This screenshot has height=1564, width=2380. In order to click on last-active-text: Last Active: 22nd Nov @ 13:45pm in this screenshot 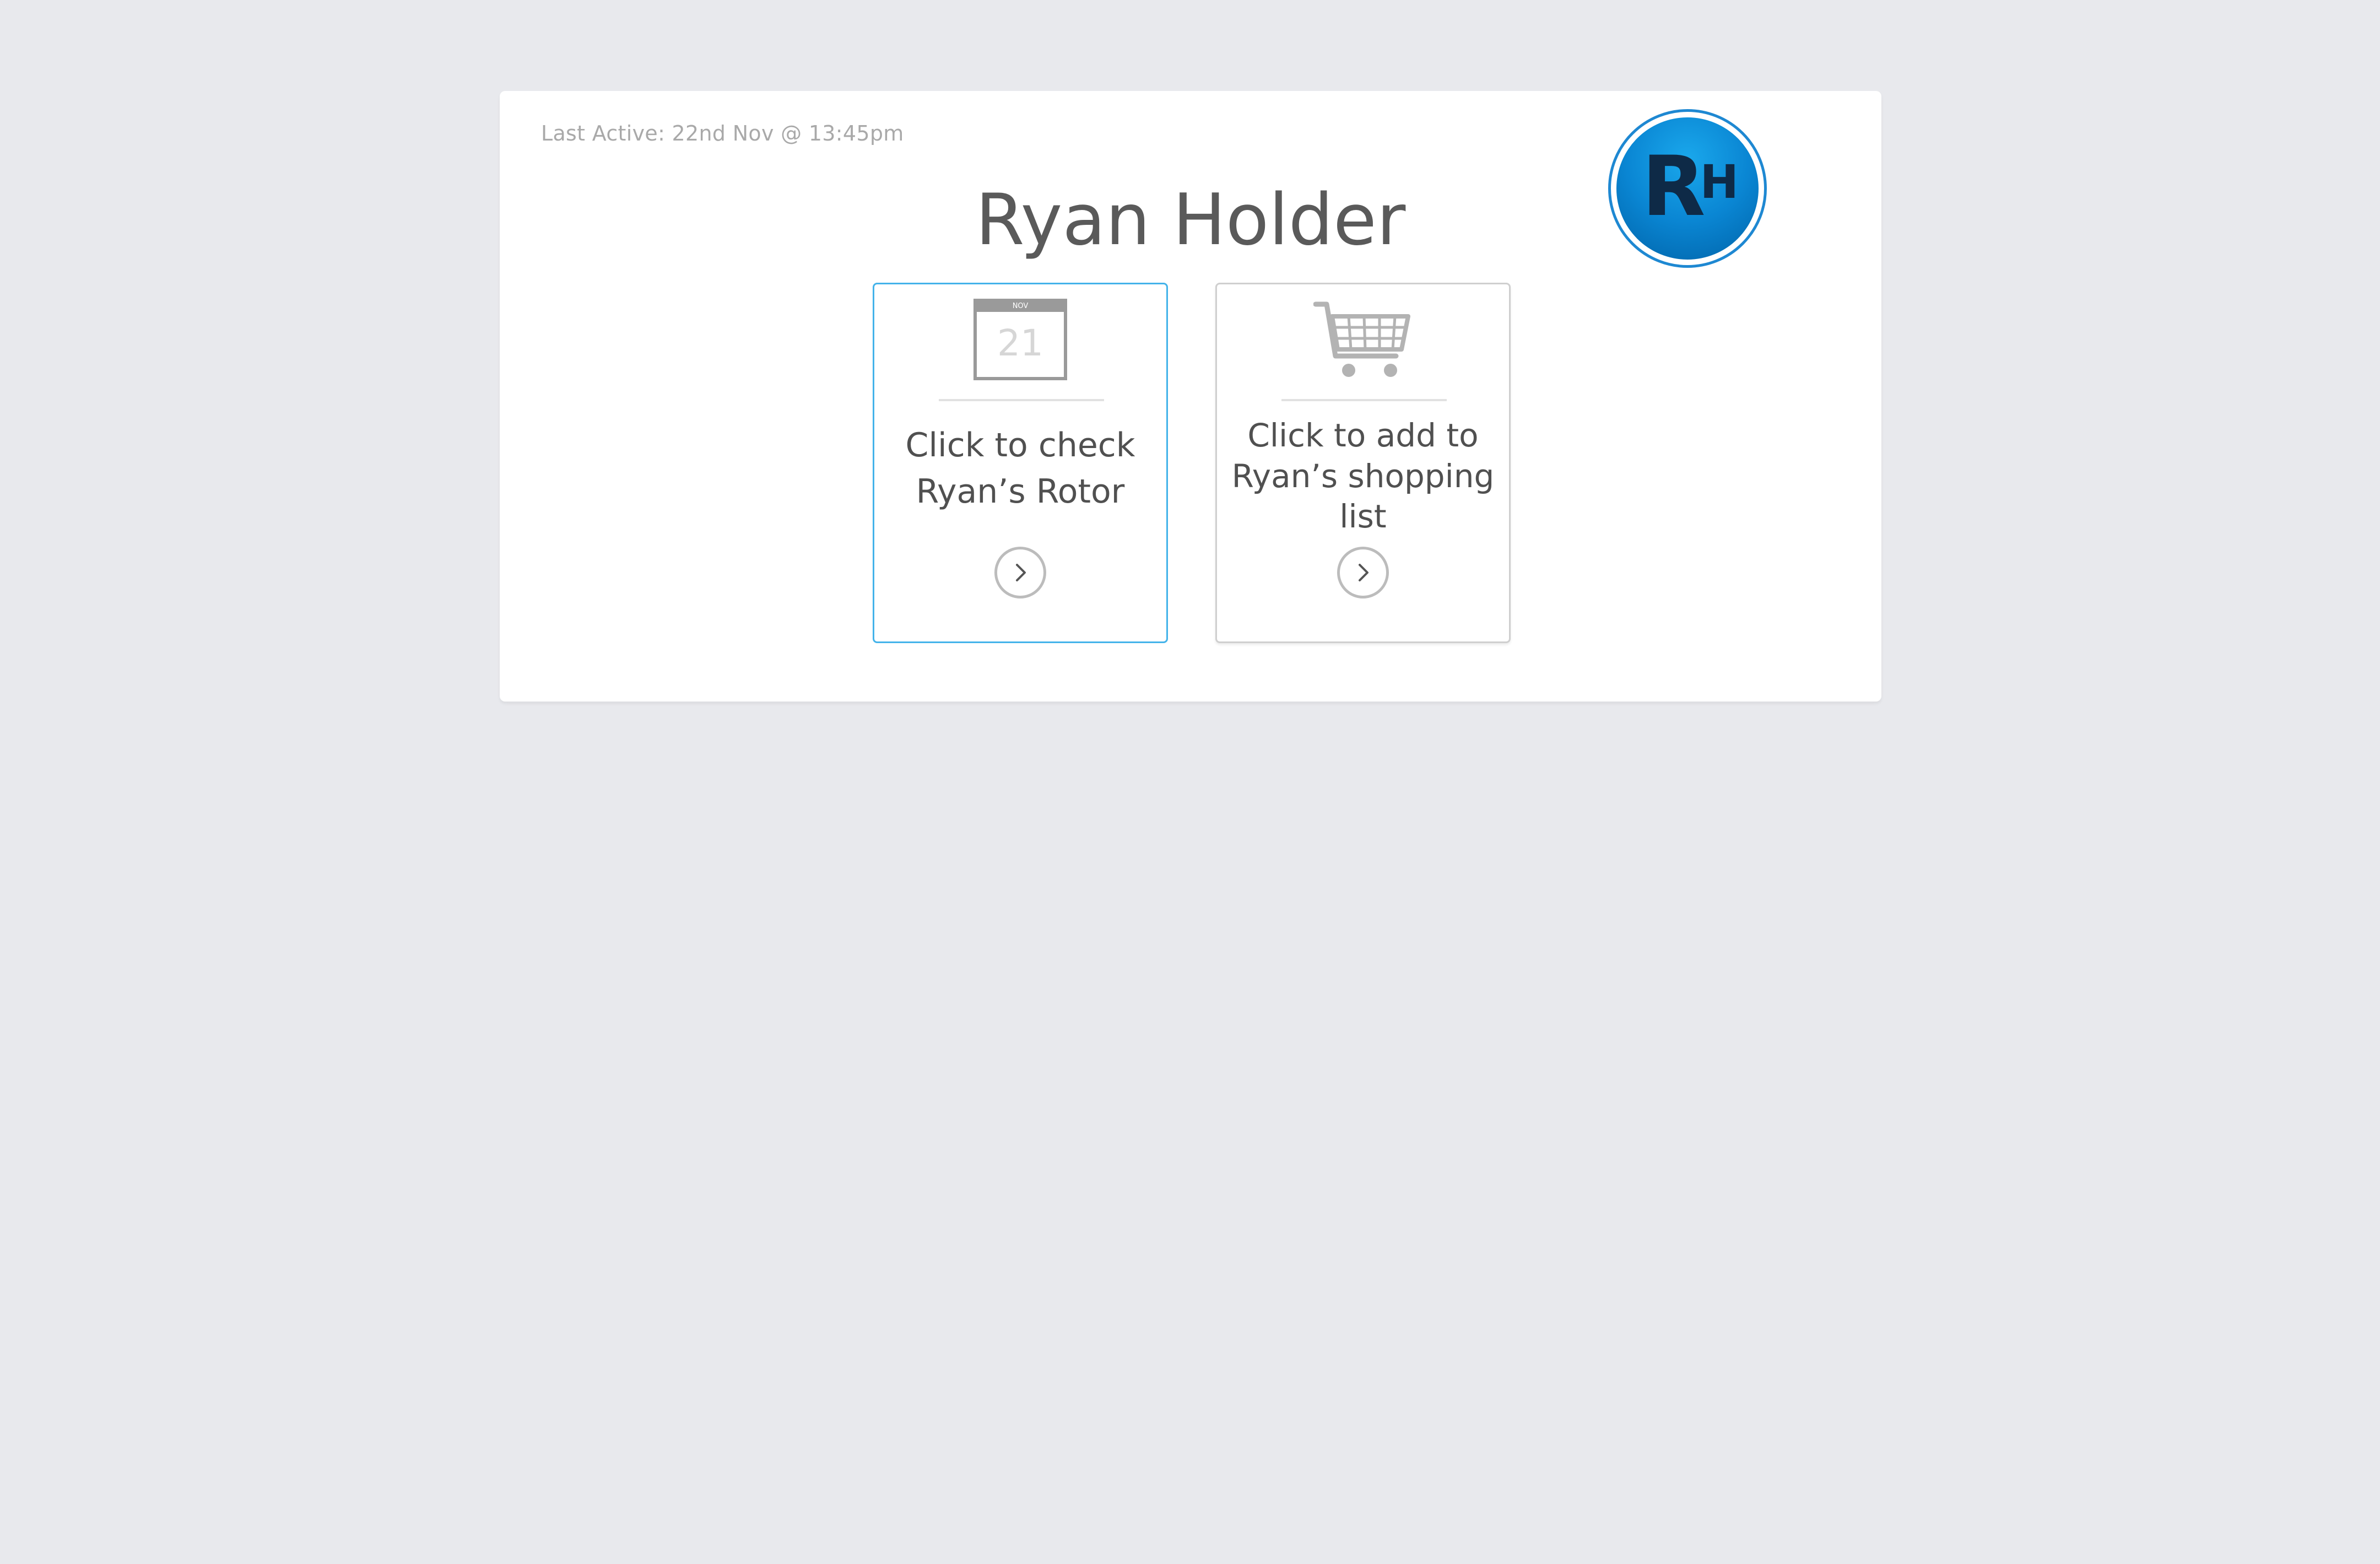, I will do `click(722, 133)`.